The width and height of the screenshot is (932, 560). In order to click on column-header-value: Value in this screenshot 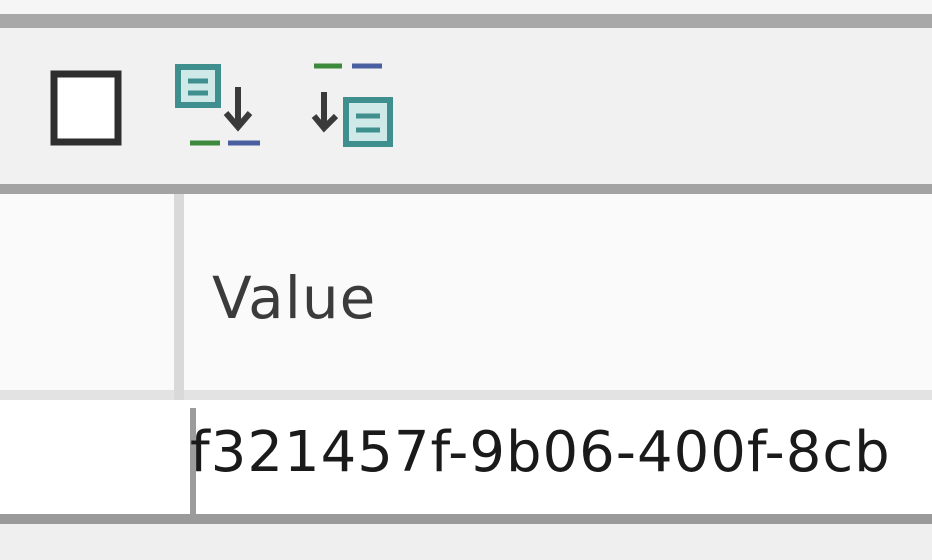, I will do `click(294, 298)`.